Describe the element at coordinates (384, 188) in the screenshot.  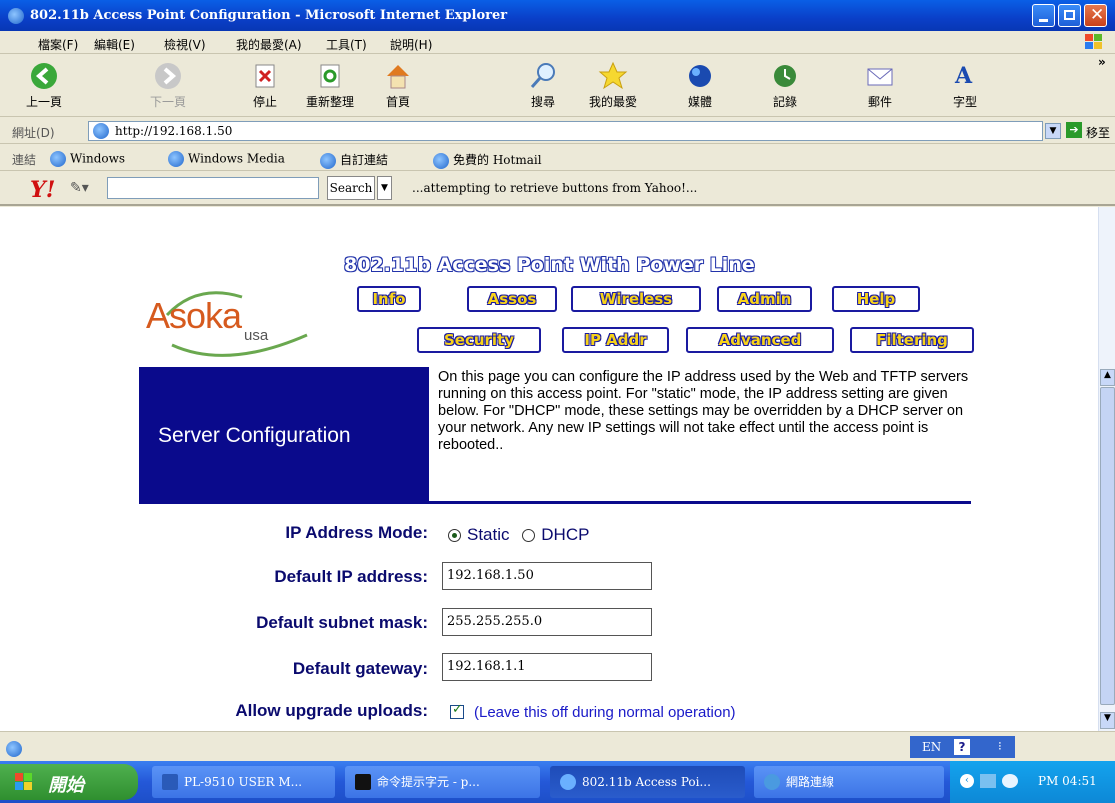
I see `yahoo-search-dropdown-icon: ▼` at that location.